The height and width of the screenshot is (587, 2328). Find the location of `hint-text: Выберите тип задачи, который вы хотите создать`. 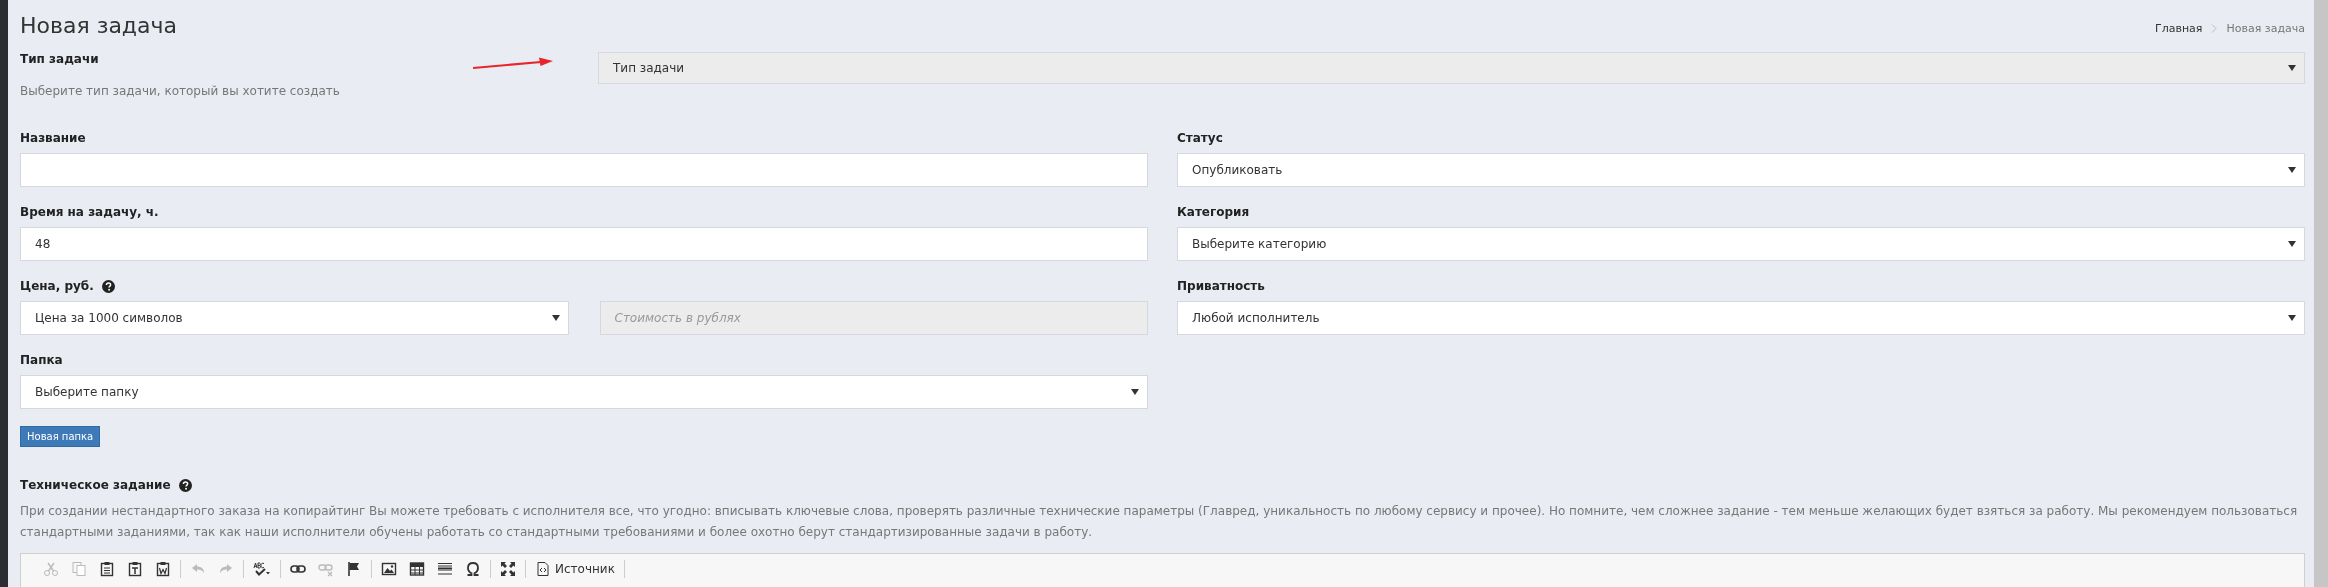

hint-text: Выберите тип задачи, который вы хотите создать is located at coordinates (180, 91).